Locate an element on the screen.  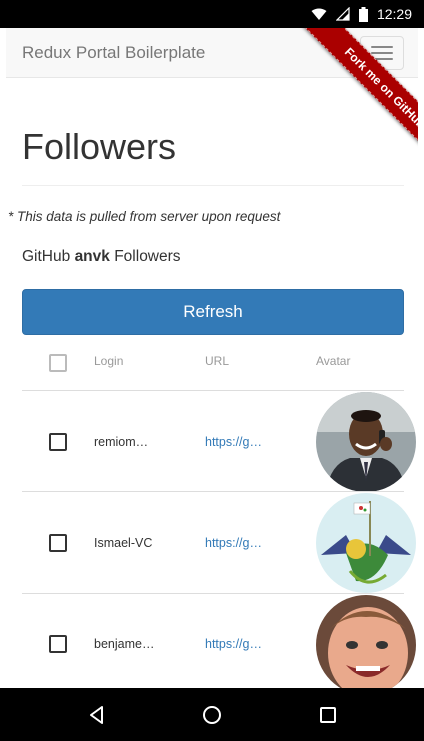
subtitle-prefix: GitHub is located at coordinates (48, 256).